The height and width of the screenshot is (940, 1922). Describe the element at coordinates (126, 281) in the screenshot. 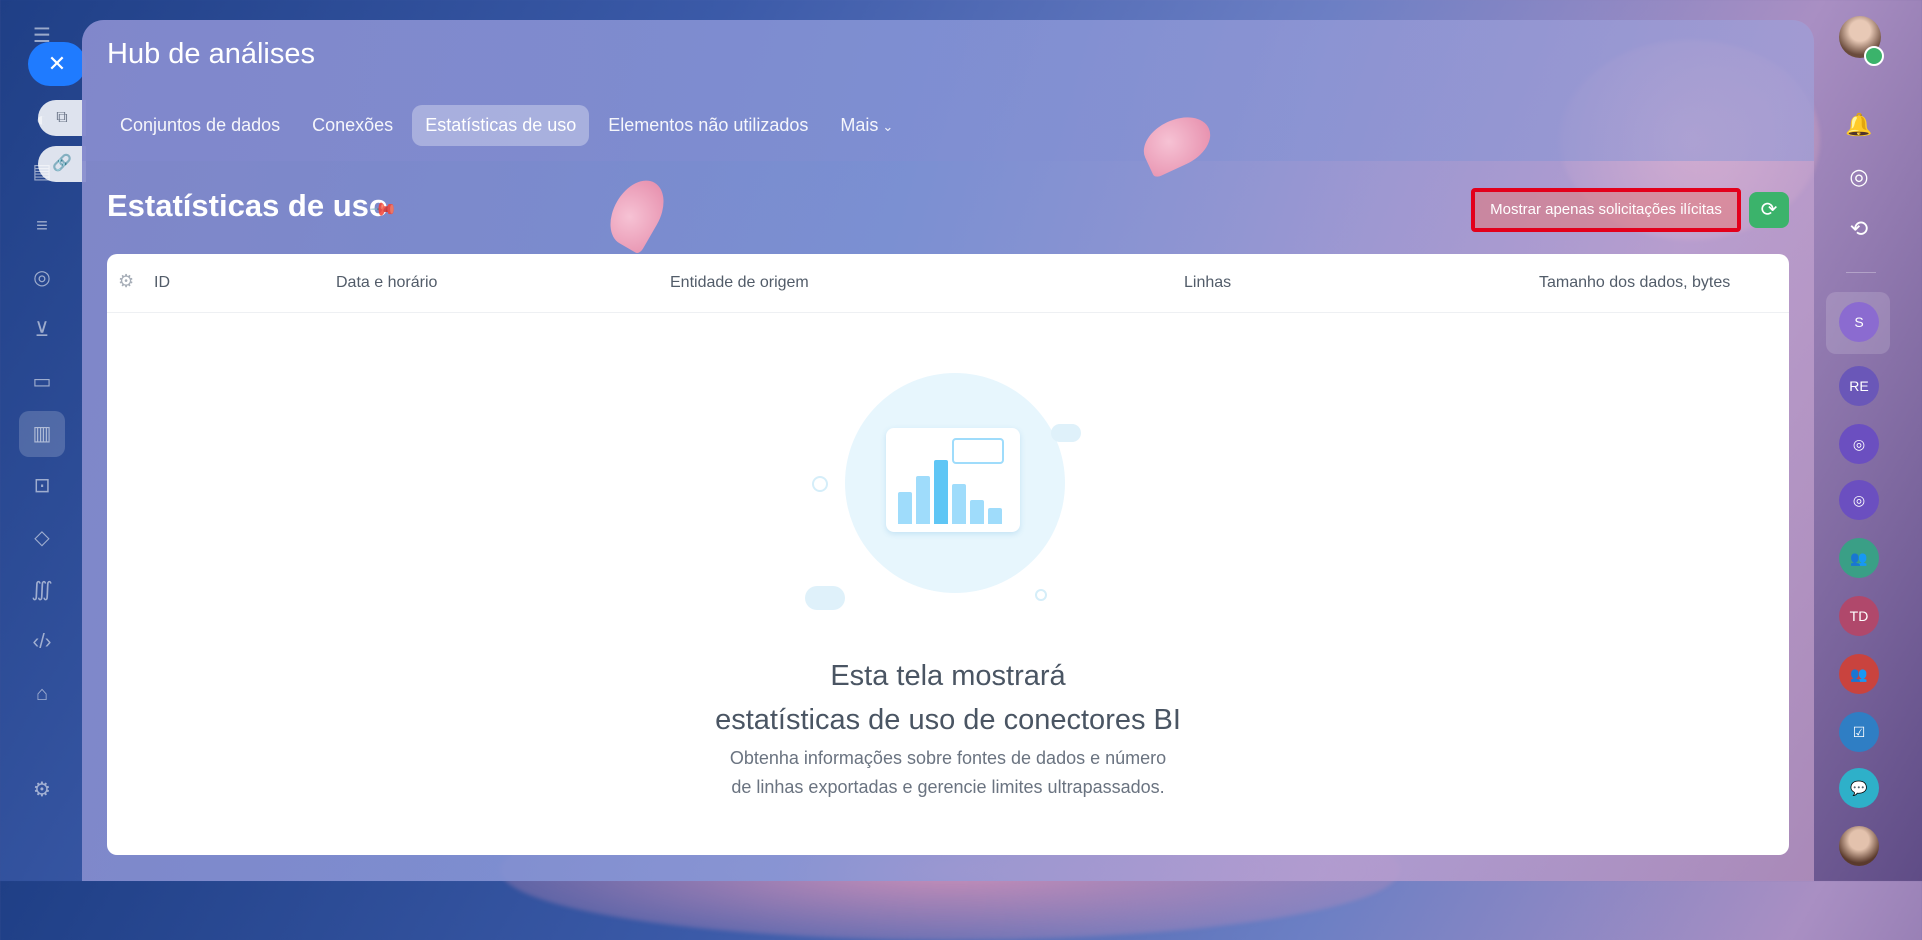

I see `gear-icon: ⚙` at that location.